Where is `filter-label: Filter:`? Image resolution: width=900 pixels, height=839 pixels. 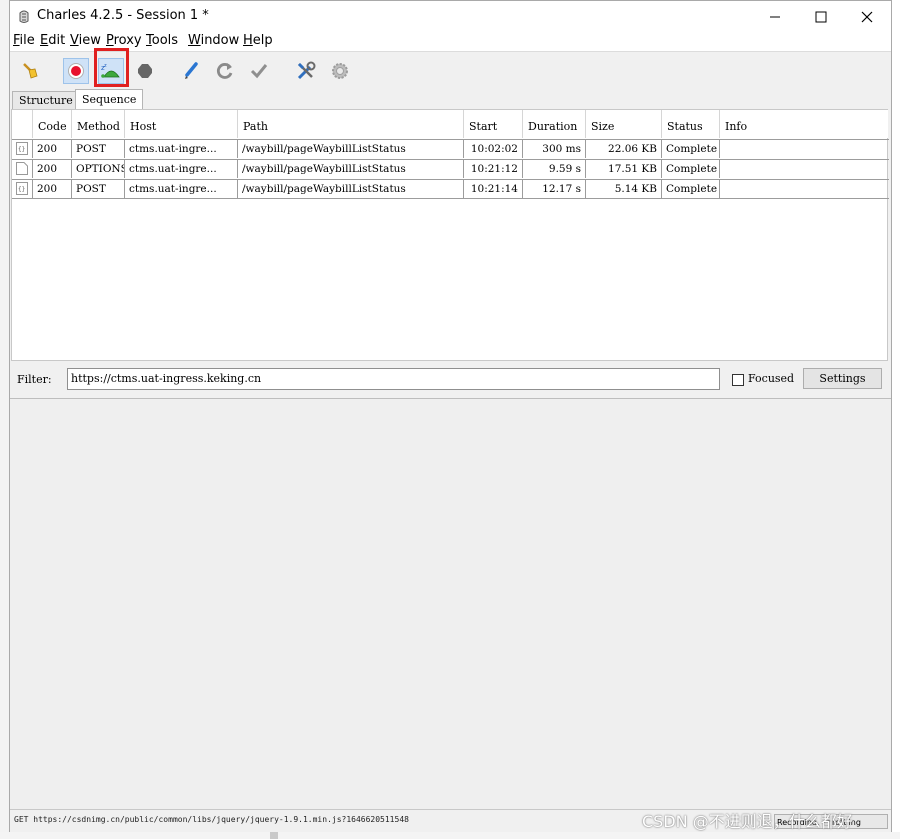
filter-label: Filter: is located at coordinates (34, 379).